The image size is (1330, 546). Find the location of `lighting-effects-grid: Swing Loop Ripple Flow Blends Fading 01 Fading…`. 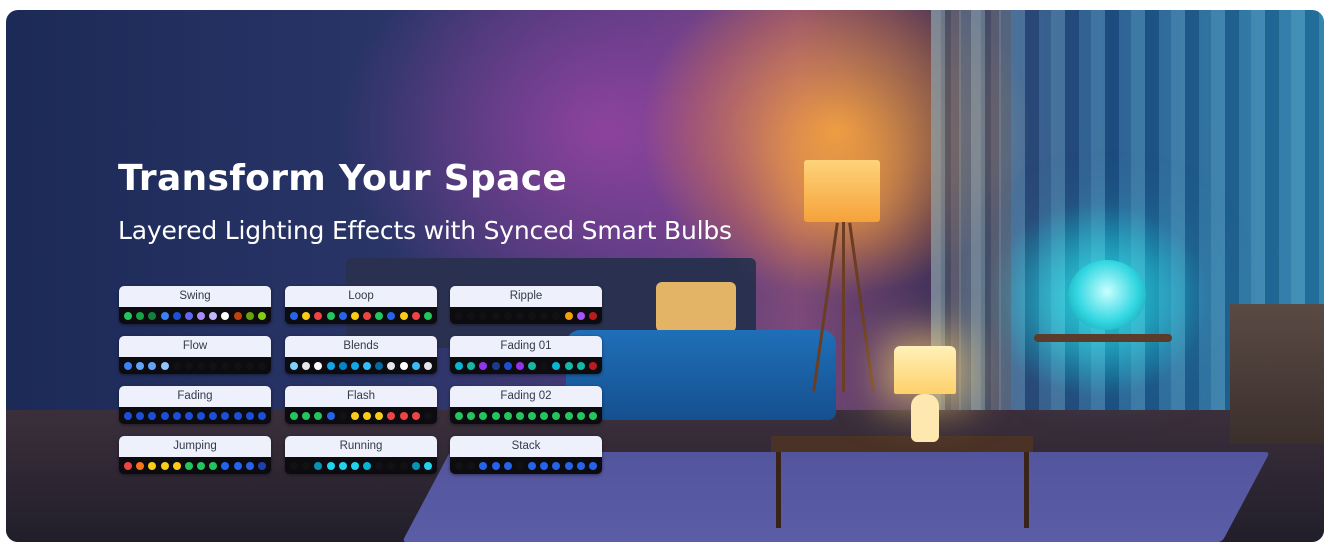

lighting-effects-grid: Swing Loop Ripple Flow Blends Fading 01 Fading… is located at coordinates (361, 381).